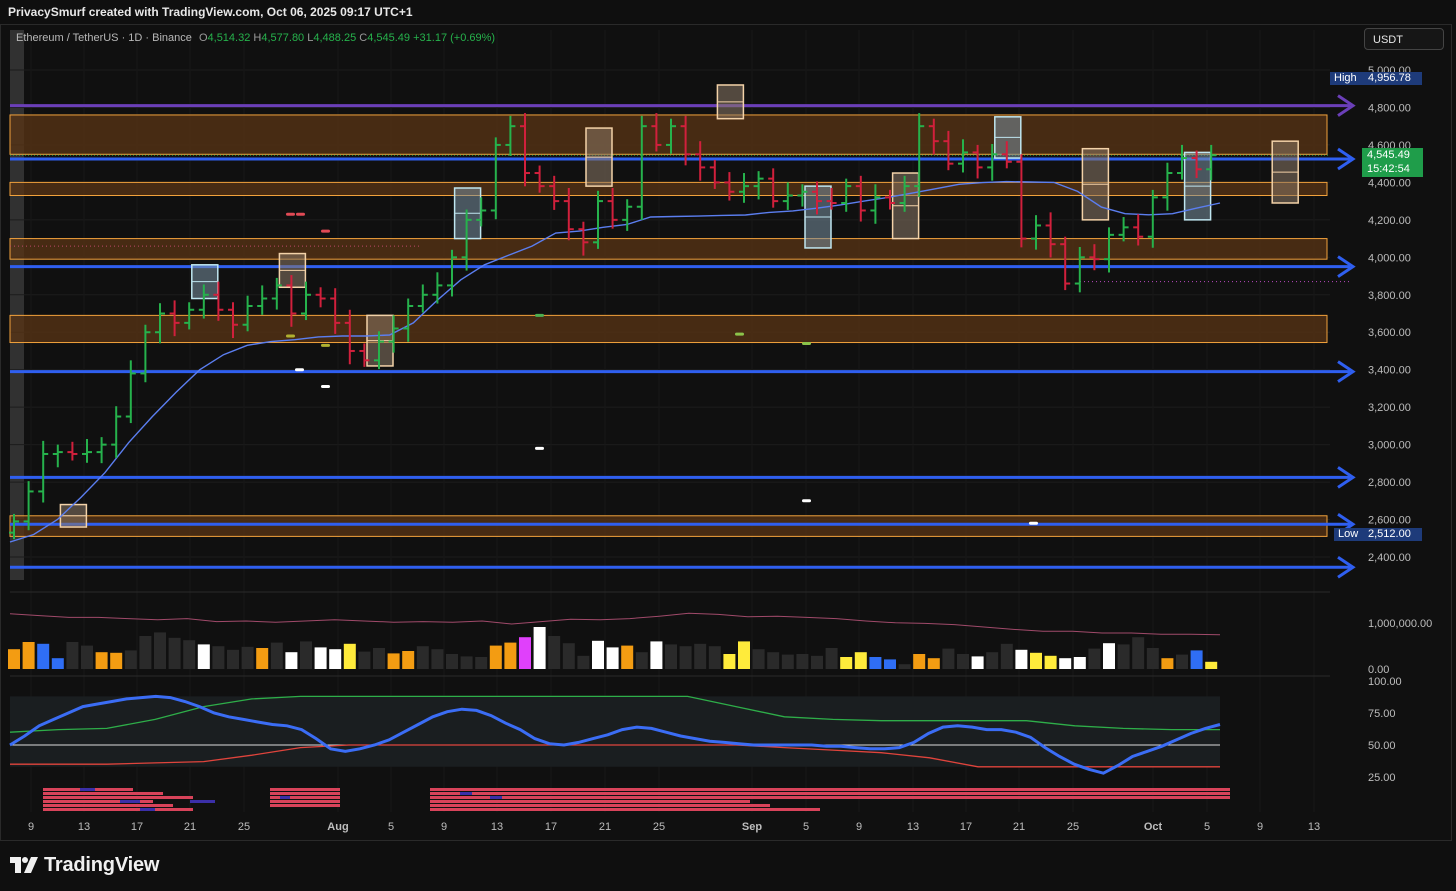 This screenshot has height=891, width=1456. What do you see at coordinates (17, 305) in the screenshot?
I see `left-scroll-strip` at bounding box center [17, 305].